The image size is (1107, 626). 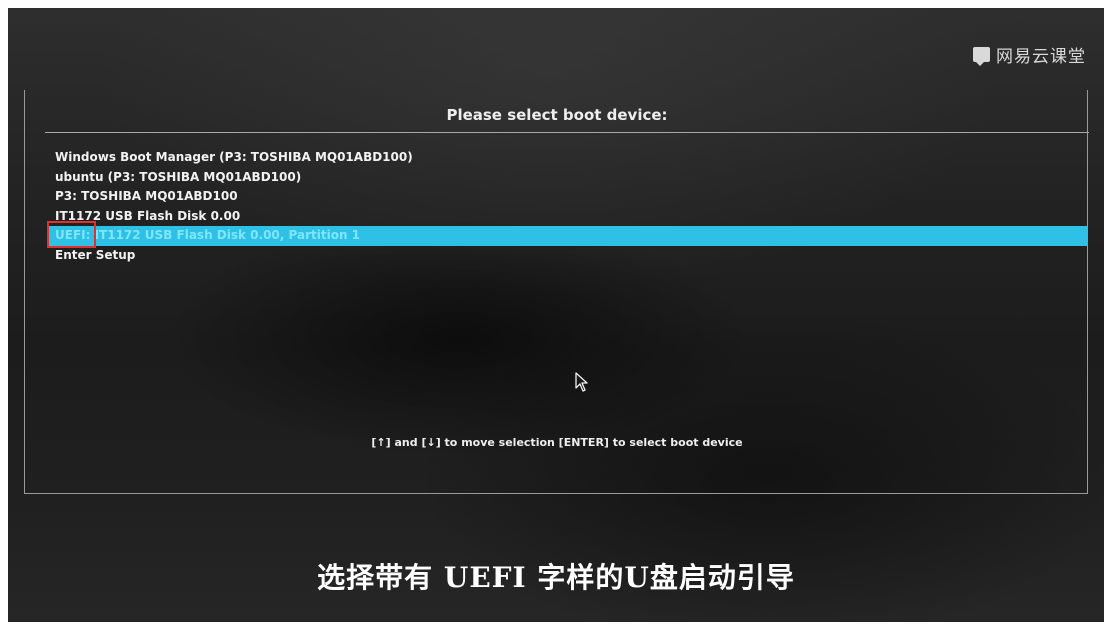 I want to click on watermark-text: 网易云课堂, so click(x=1041, y=57).